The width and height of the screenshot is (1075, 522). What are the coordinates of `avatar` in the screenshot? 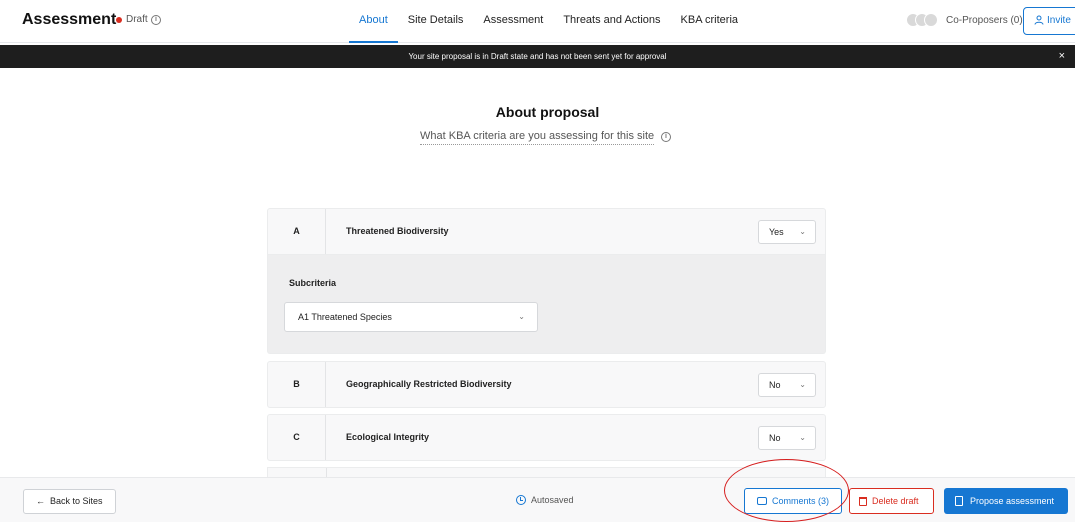 It's located at (931, 20).